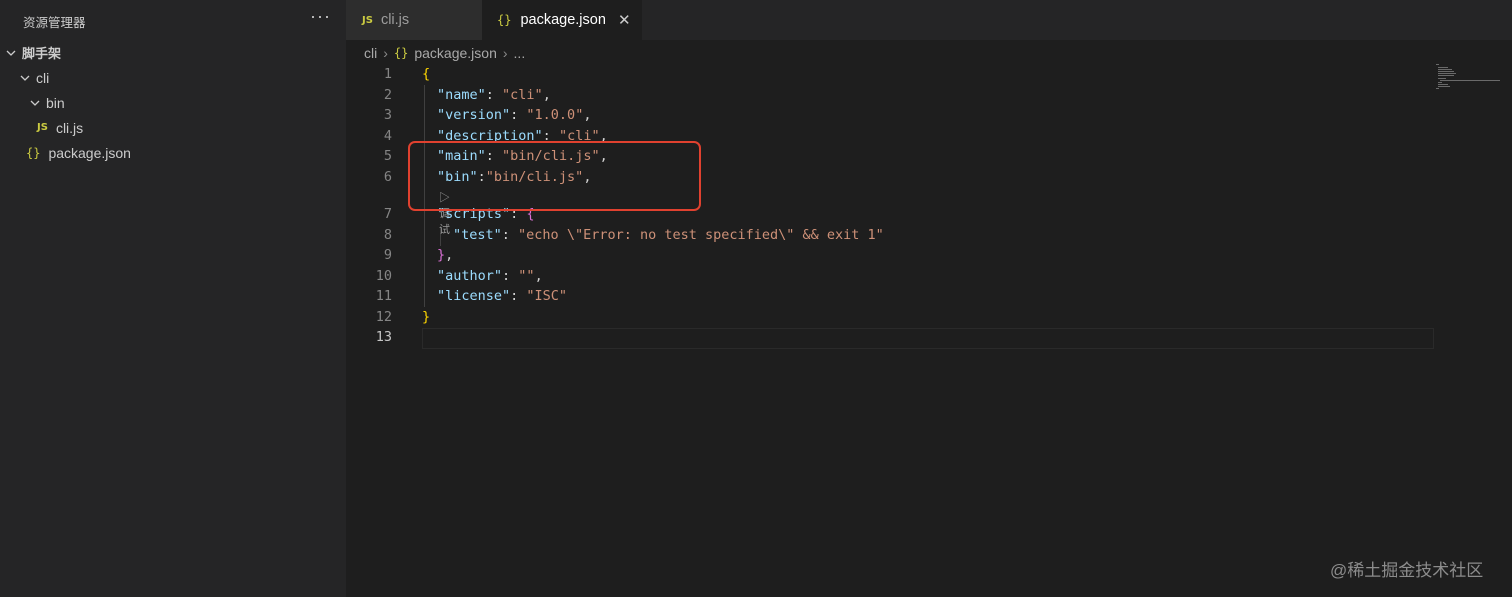  Describe the element at coordinates (69, 127) in the screenshot. I see `tree-file-clijs-label: cli.js` at that location.